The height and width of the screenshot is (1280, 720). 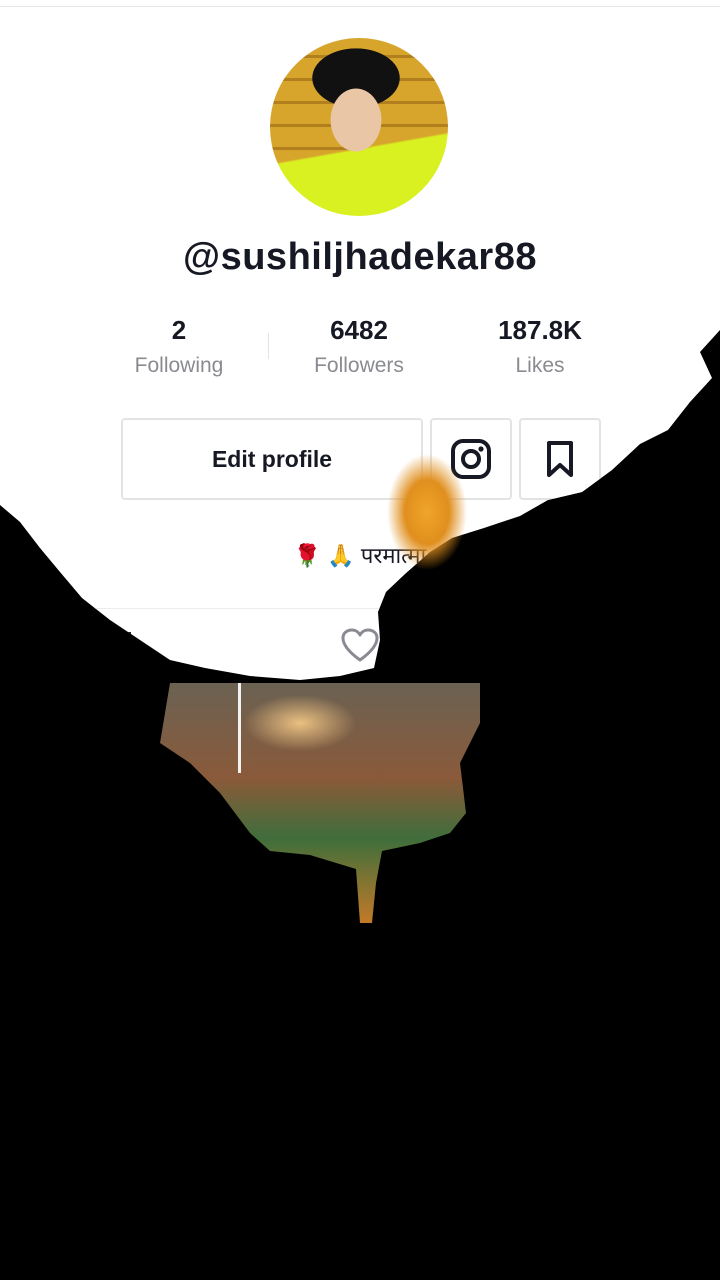 What do you see at coordinates (320, 803) in the screenshot?
I see `video-thumbnail` at bounding box center [320, 803].